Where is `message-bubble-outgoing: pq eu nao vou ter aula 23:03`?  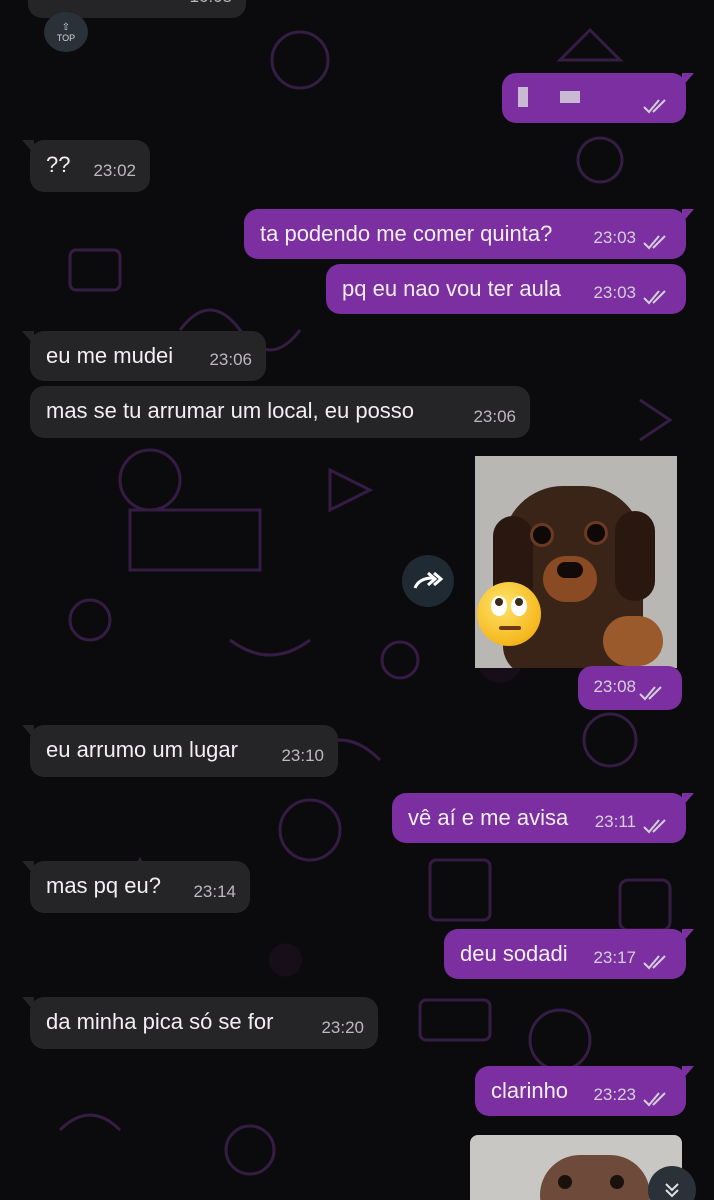
message-bubble-outgoing: pq eu nao vou ter aula 23:03 is located at coordinates (506, 289).